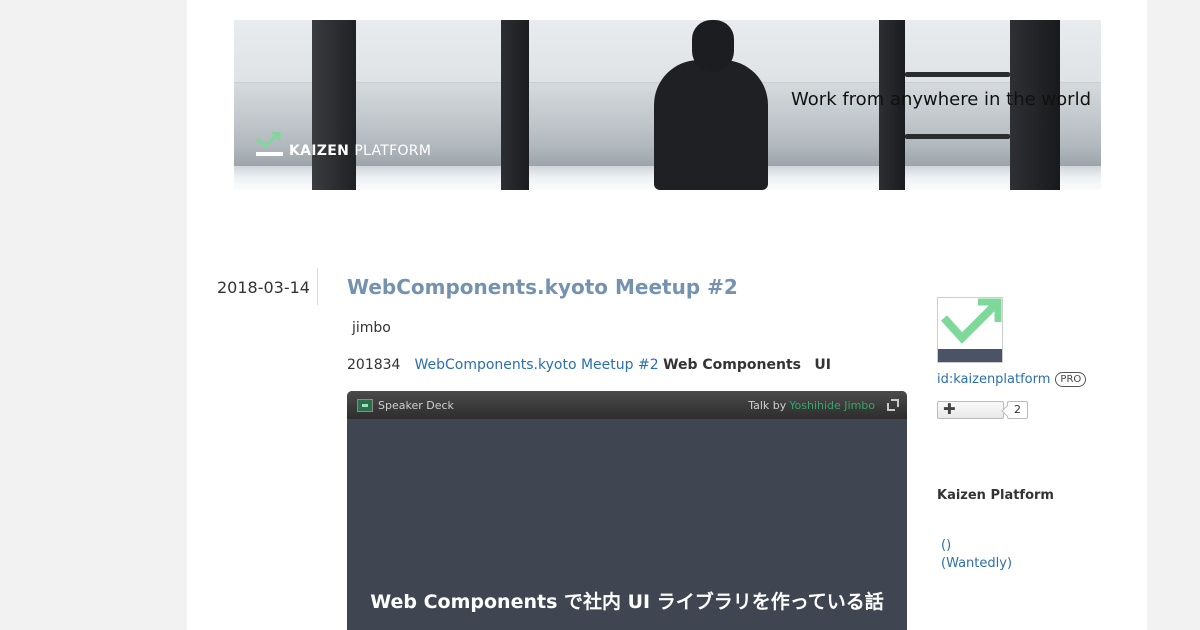 The image size is (1200, 630). Describe the element at coordinates (941, 99) in the screenshot. I see `banner-tagline: Work from anywhere in the world` at that location.